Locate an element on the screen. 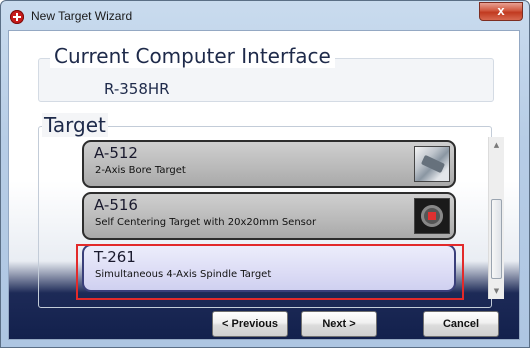  sensor-target-icon is located at coordinates (432, 216).